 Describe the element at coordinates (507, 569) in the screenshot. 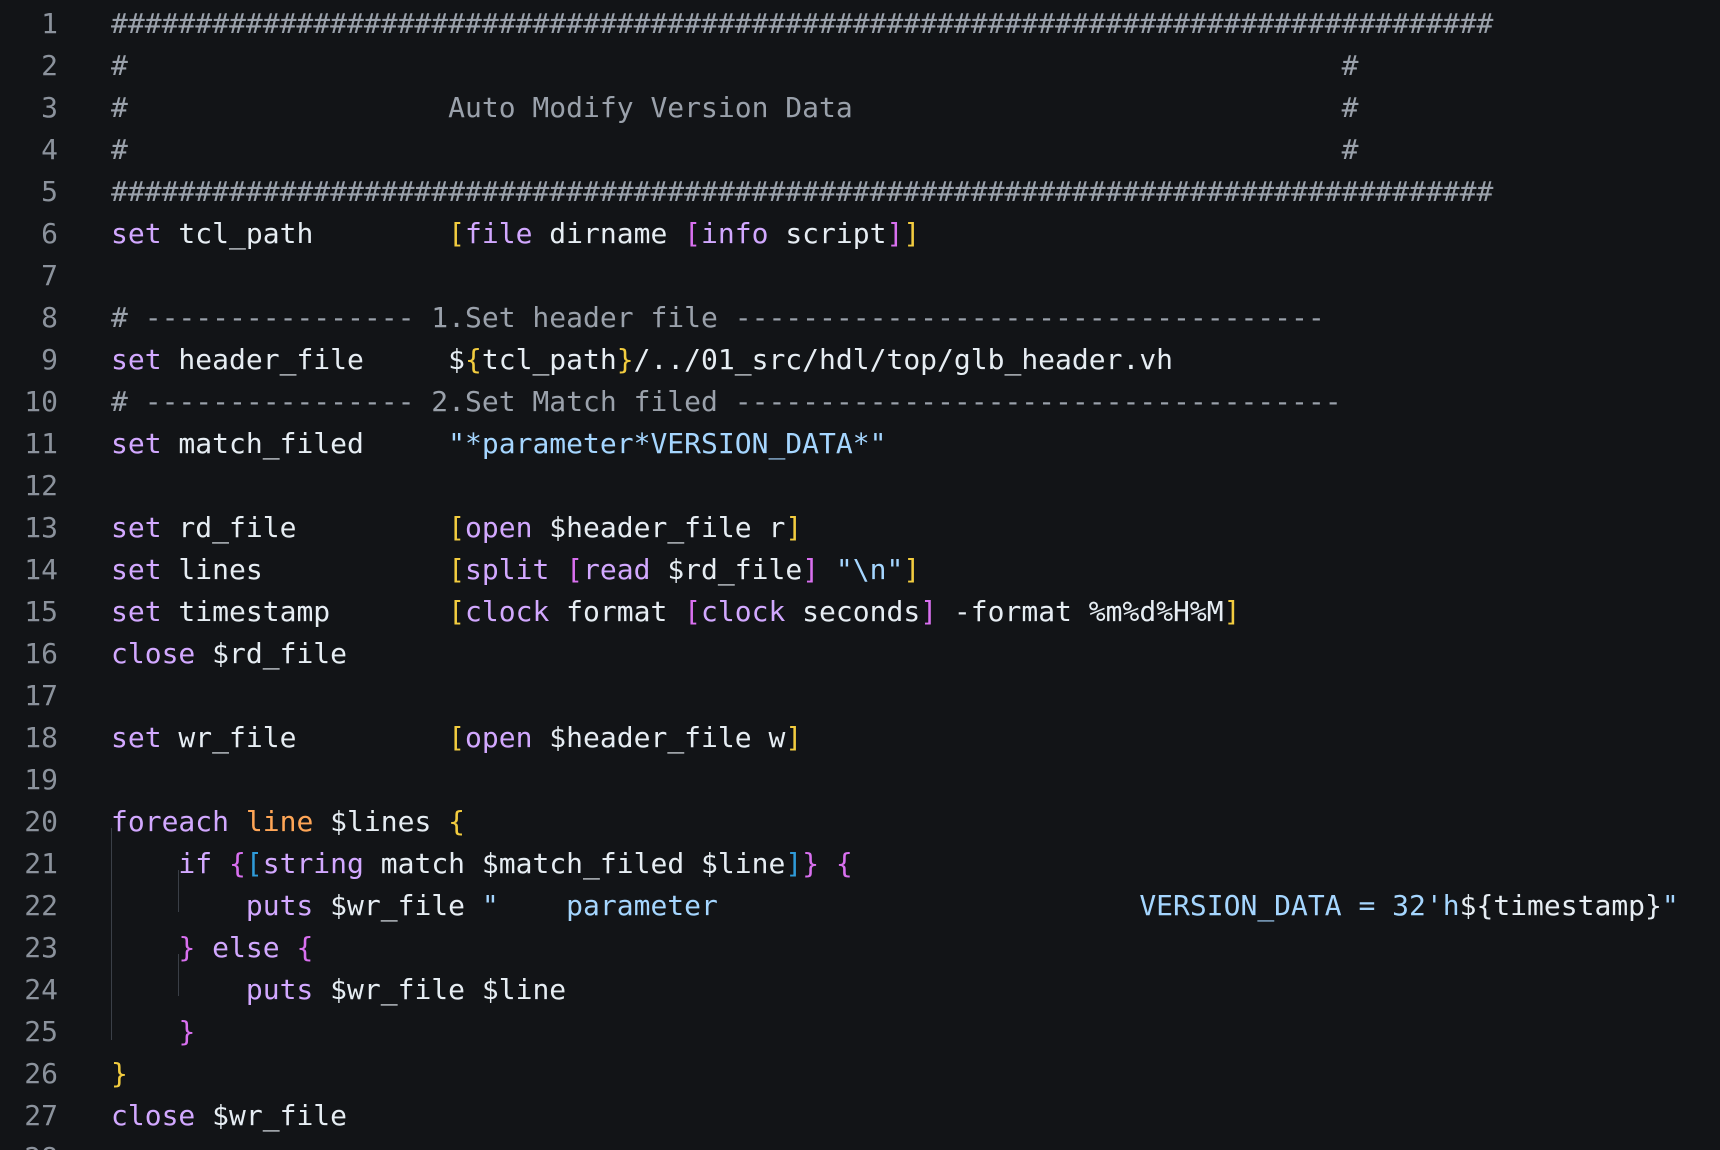

I see `code-token: split` at that location.